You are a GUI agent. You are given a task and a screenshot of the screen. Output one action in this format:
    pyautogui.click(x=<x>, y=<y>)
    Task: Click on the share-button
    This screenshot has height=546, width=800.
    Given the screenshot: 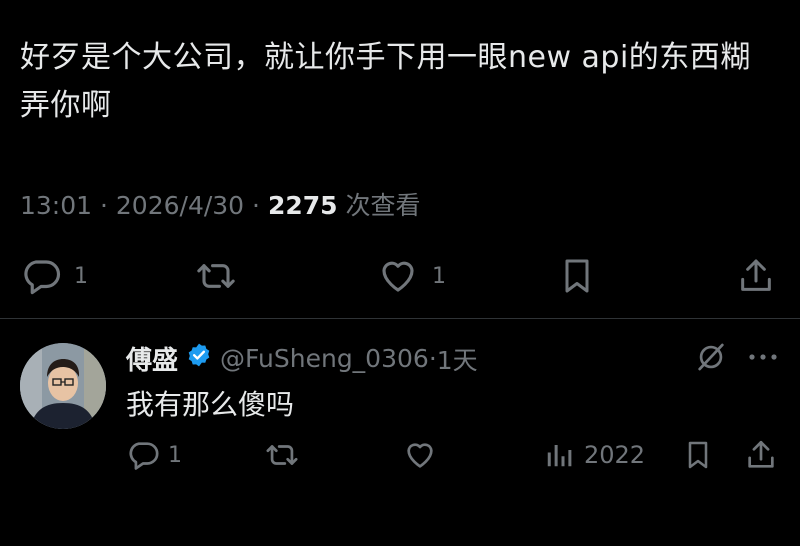 What is the action you would take?
    pyautogui.click(x=756, y=276)
    